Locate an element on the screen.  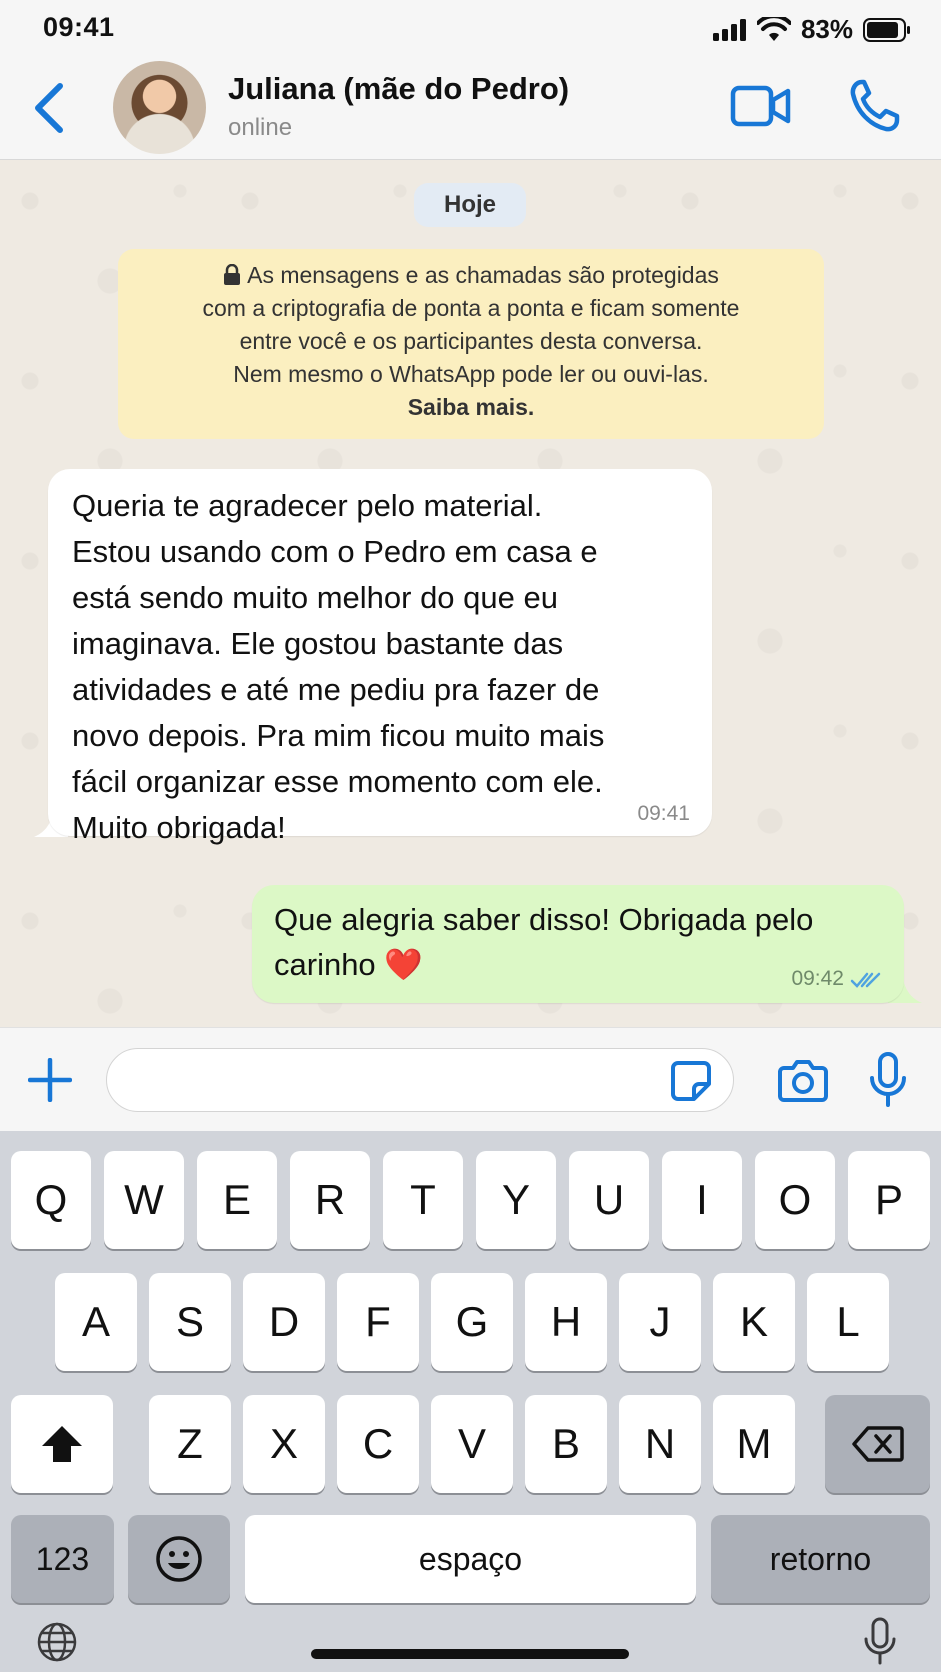
key-m: M is located at coordinates (754, 1444).